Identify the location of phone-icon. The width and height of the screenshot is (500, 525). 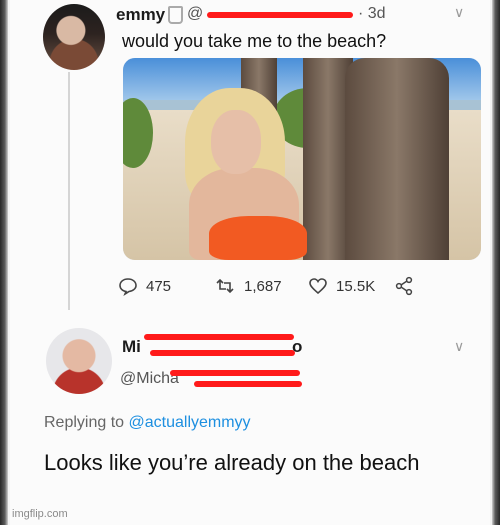
(175, 15).